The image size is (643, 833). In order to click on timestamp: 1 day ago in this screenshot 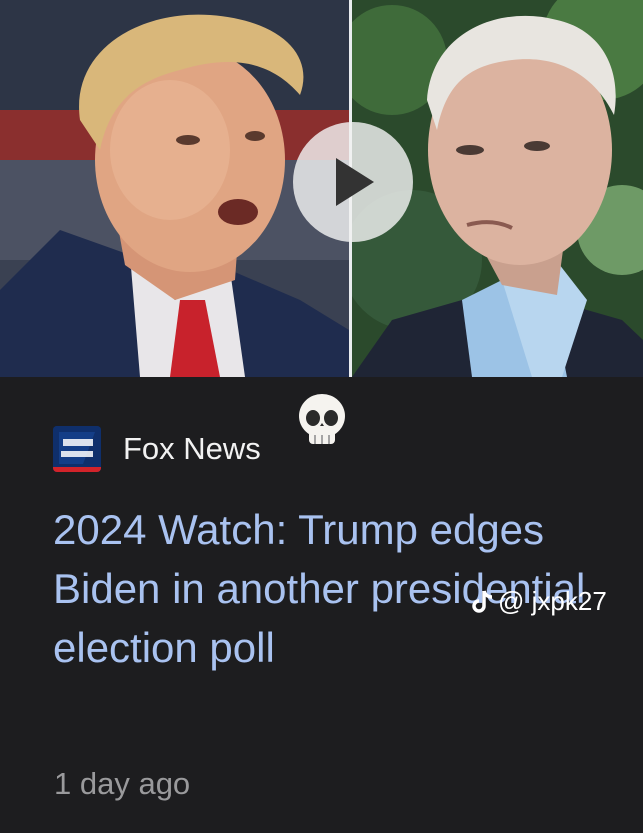, I will do `click(122, 783)`.